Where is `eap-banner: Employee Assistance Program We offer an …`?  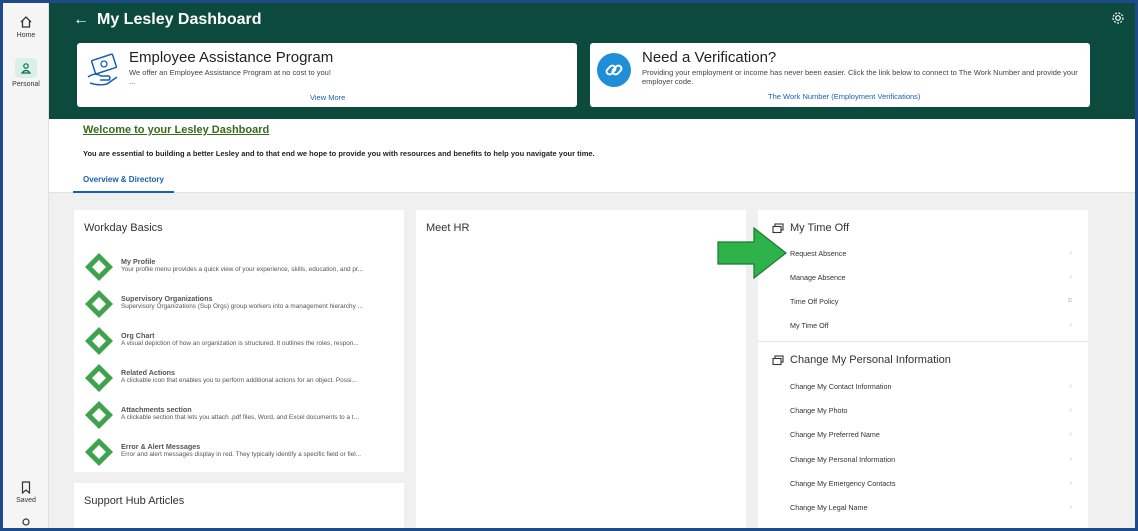
eap-banner: Employee Assistance Program We offer an … is located at coordinates (327, 75).